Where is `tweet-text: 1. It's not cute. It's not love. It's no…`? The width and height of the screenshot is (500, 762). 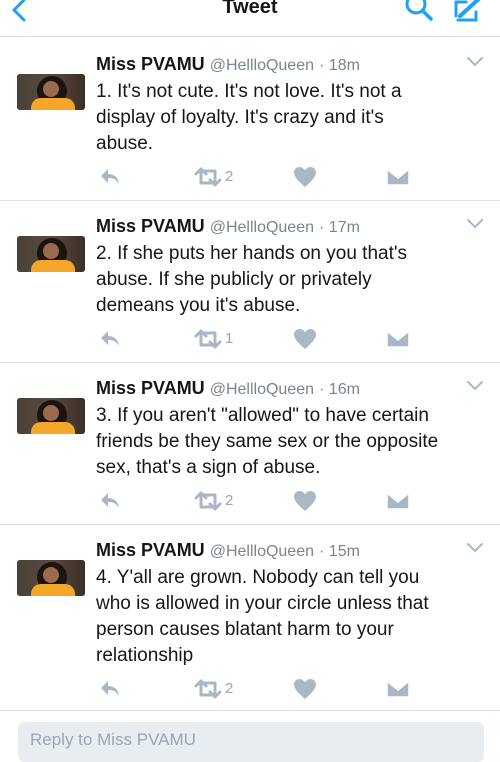
tweet-text: 1. It's not cute. It's not love. It's no… is located at coordinates (249, 117).